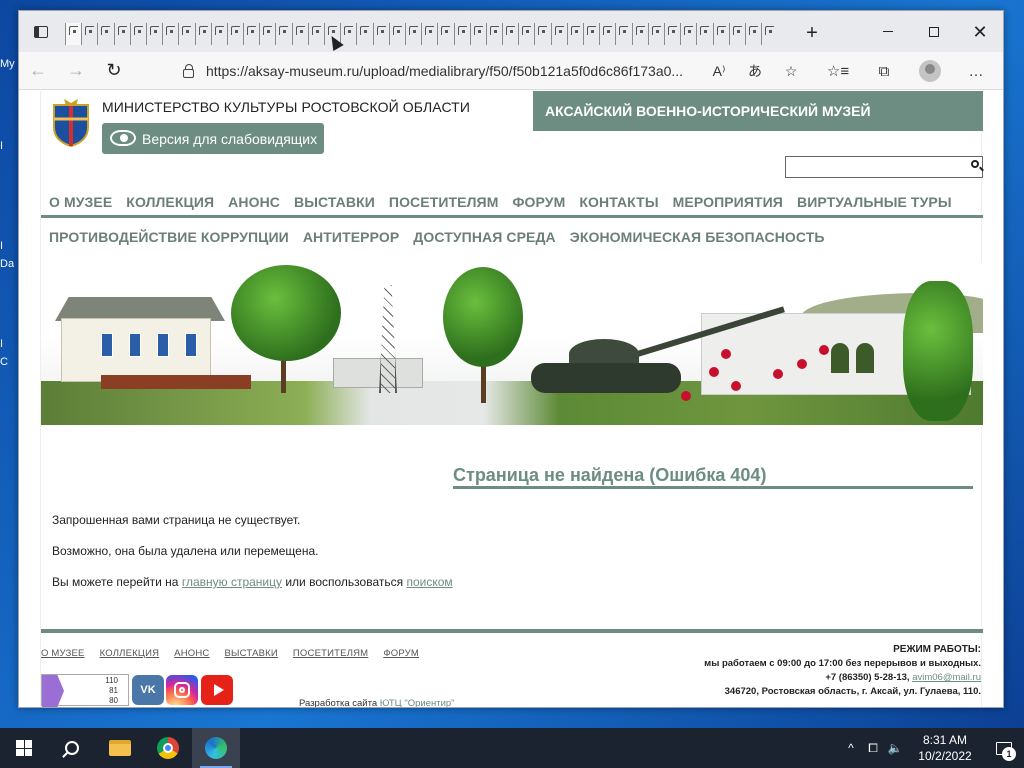  I want to click on add-favorite-icon: ☆, so click(791, 71).